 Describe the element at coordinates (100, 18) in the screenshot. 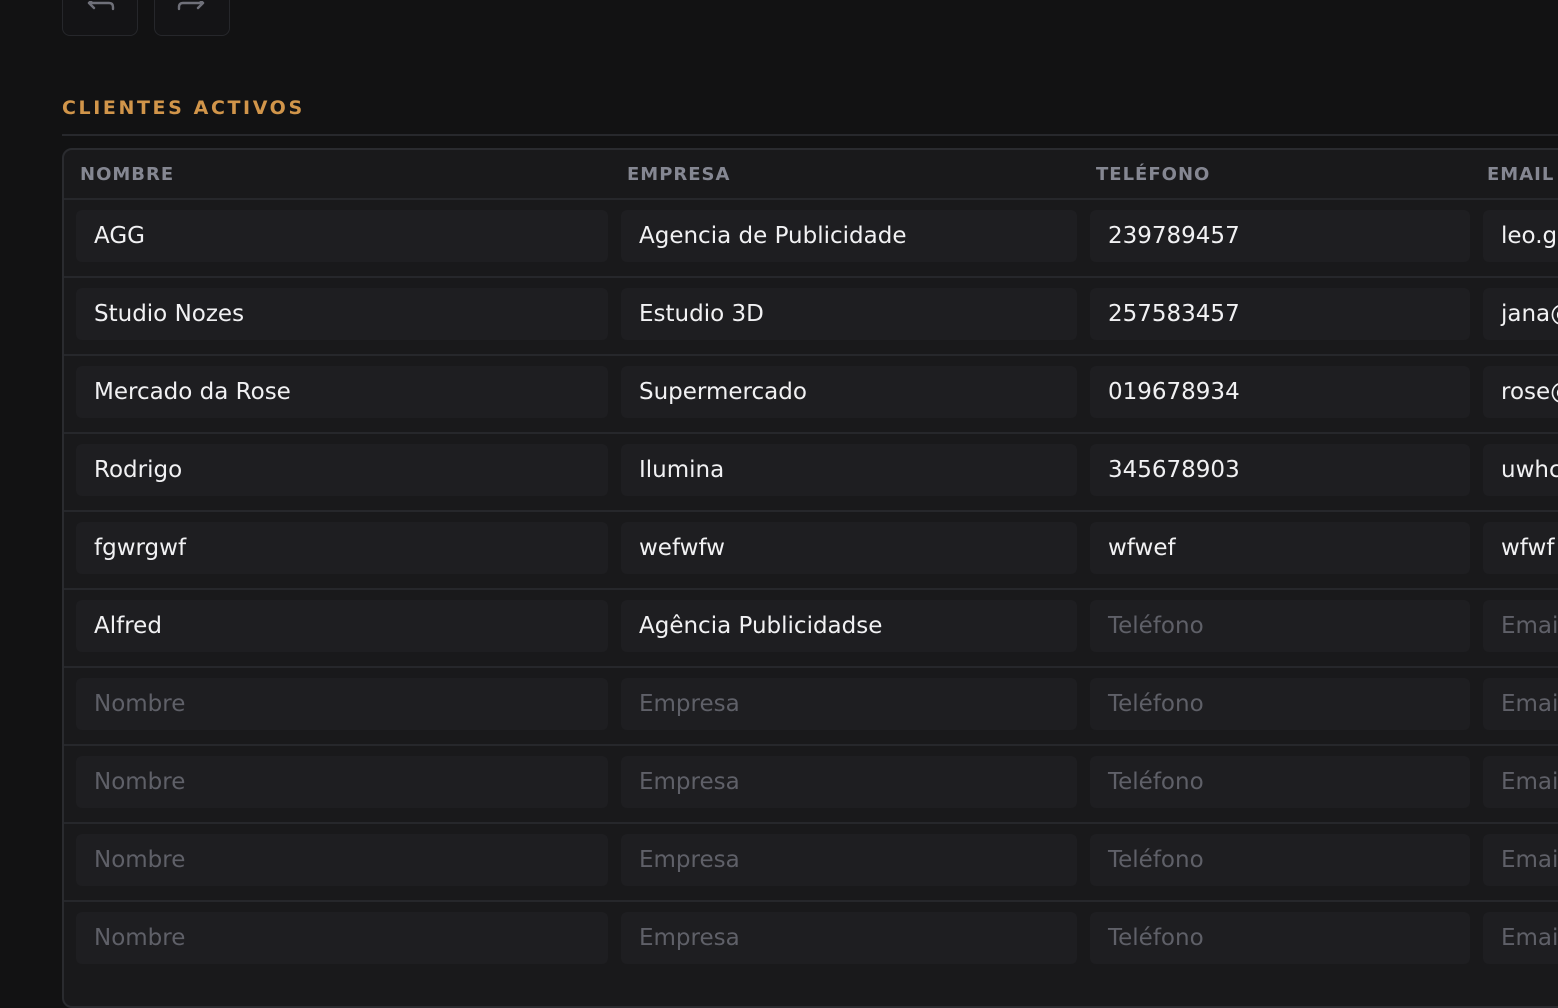

I see `undo-button` at that location.